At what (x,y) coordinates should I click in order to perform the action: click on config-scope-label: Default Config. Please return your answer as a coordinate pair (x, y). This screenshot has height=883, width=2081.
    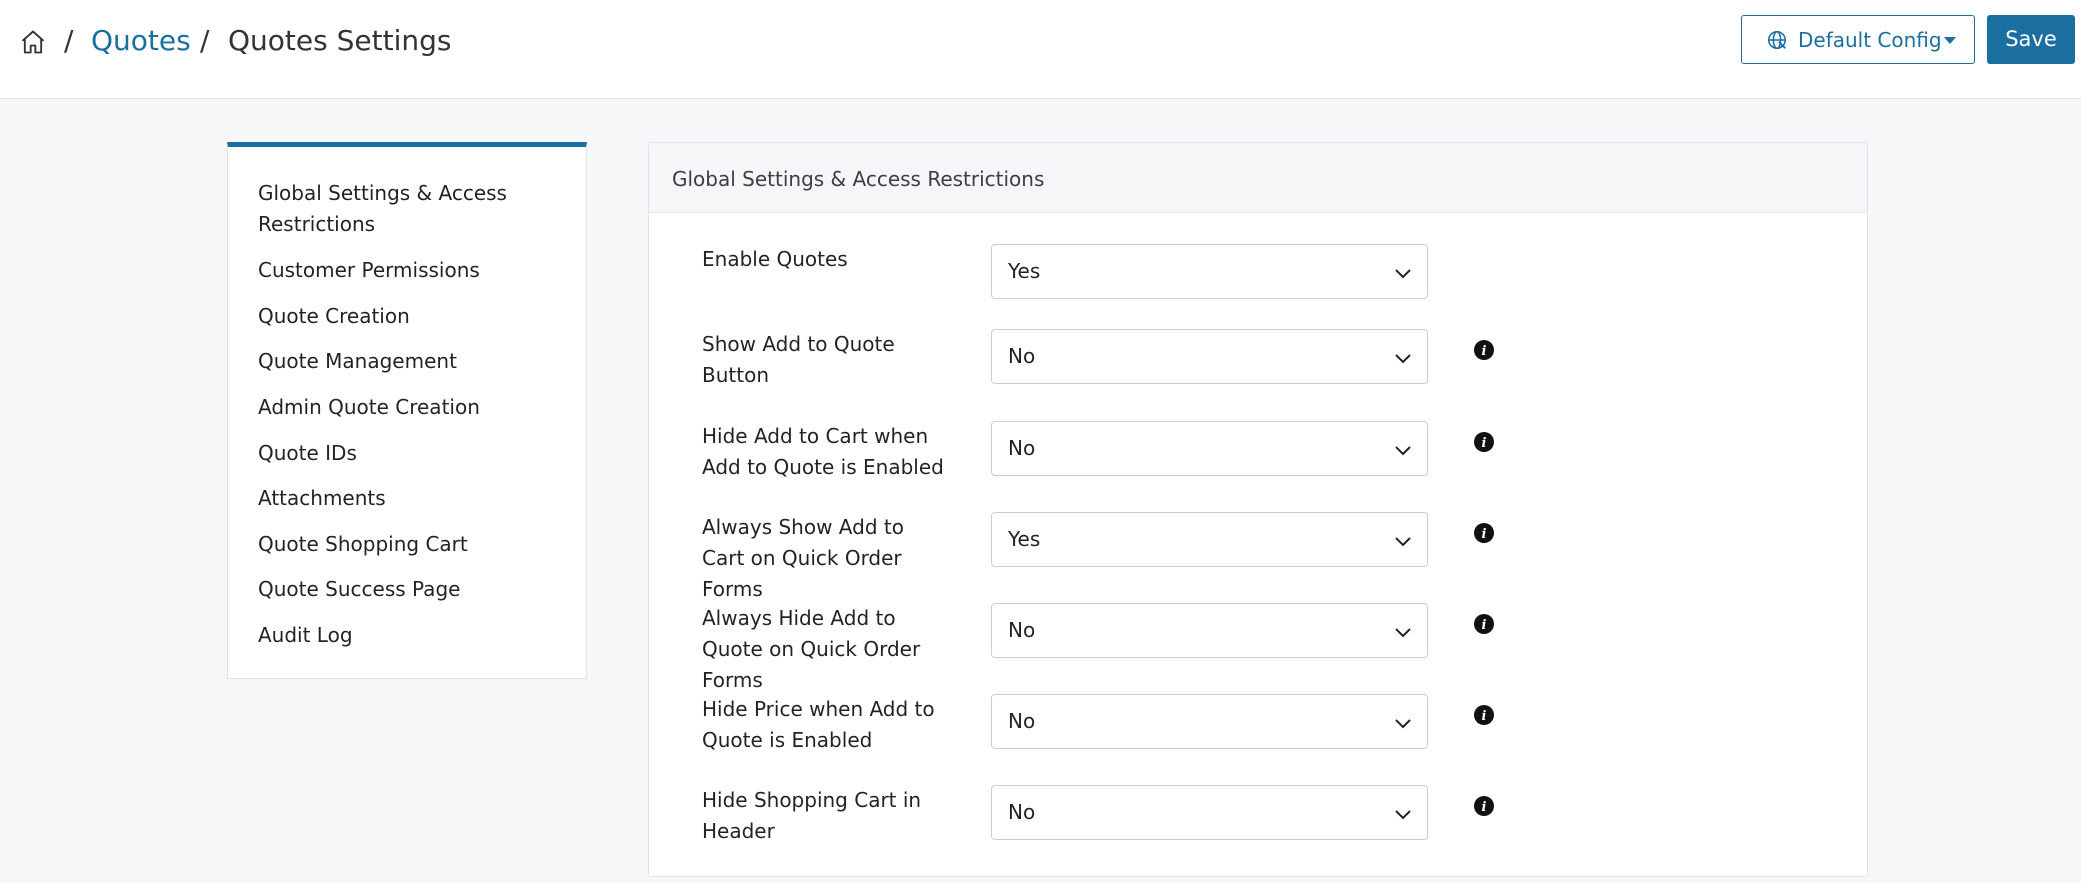
    Looking at the image, I should click on (1870, 40).